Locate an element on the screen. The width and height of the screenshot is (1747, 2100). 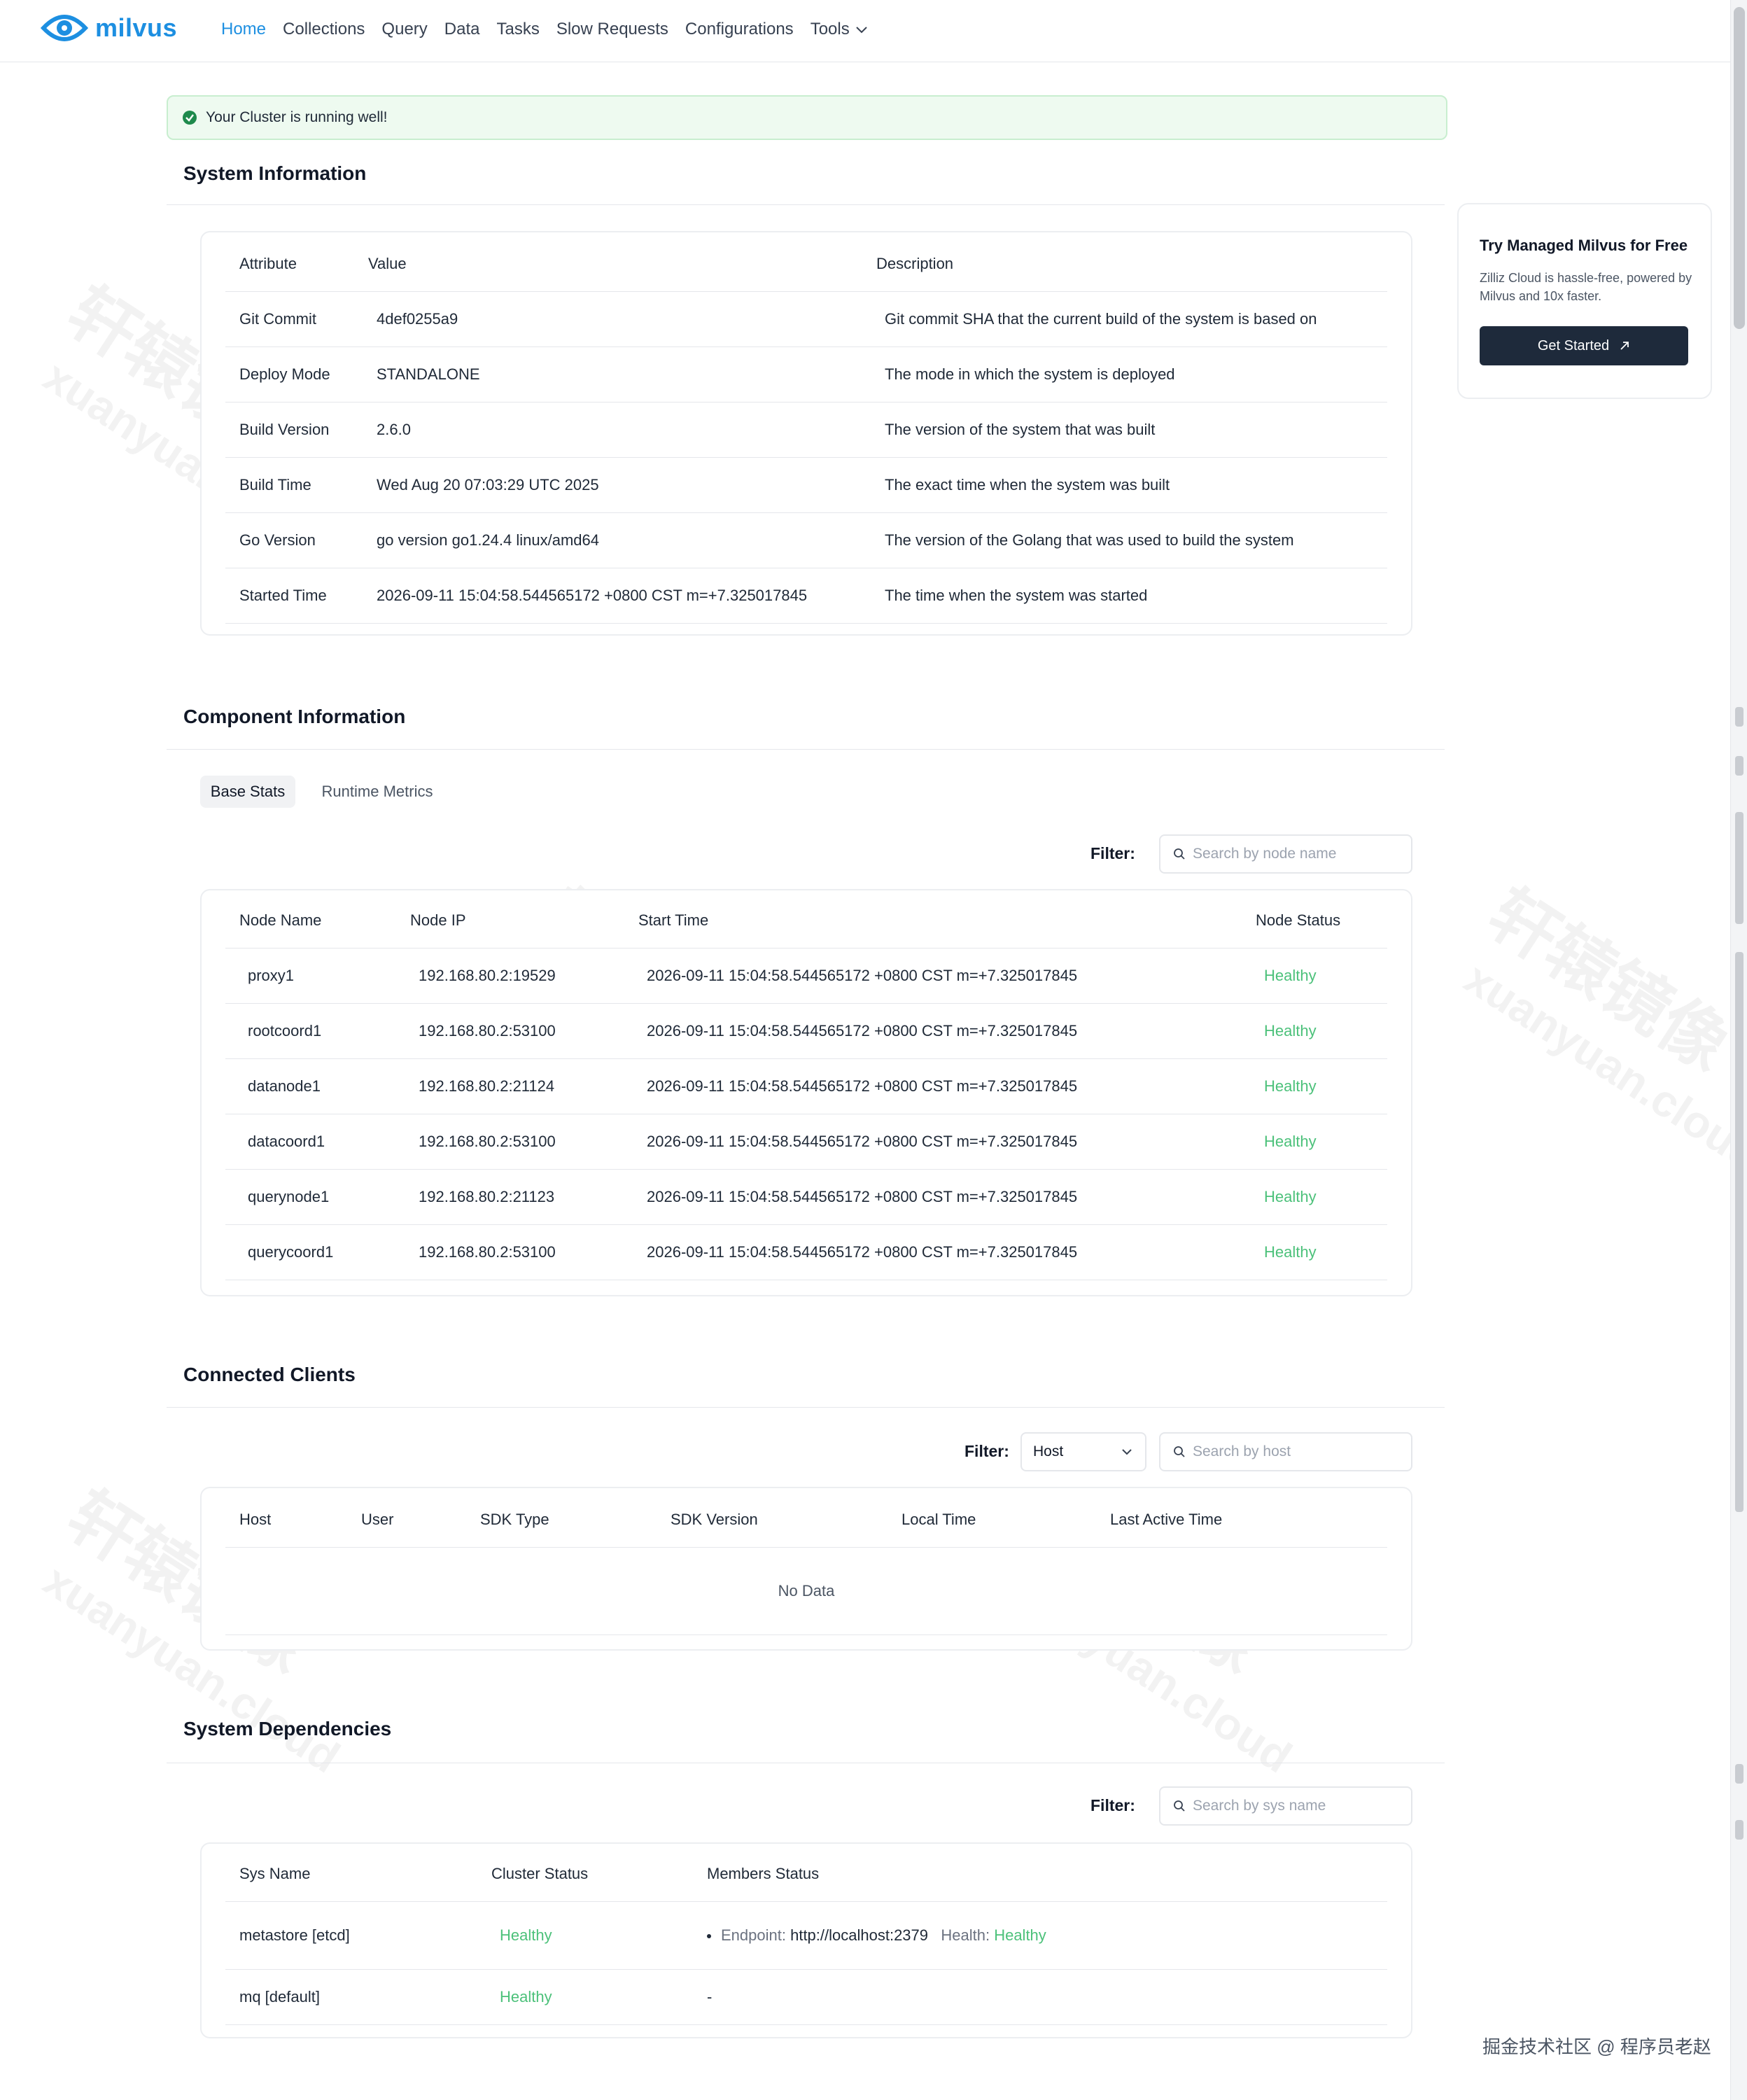
description-cell: The exact time when the system was built is located at coordinates (1124, 485).